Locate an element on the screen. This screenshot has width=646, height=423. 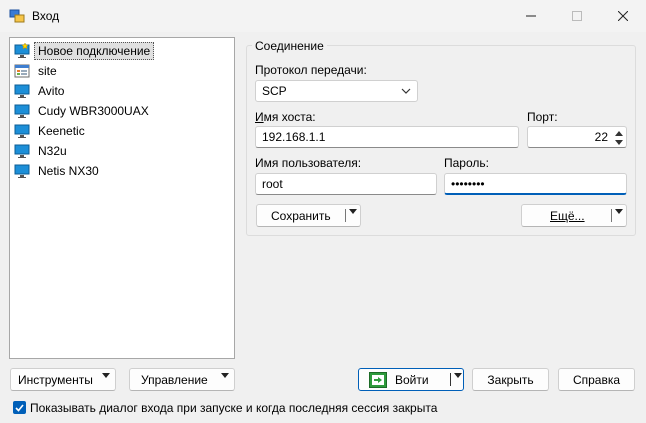
session-item-new: Новое подключение is located at coordinates (84, 50).